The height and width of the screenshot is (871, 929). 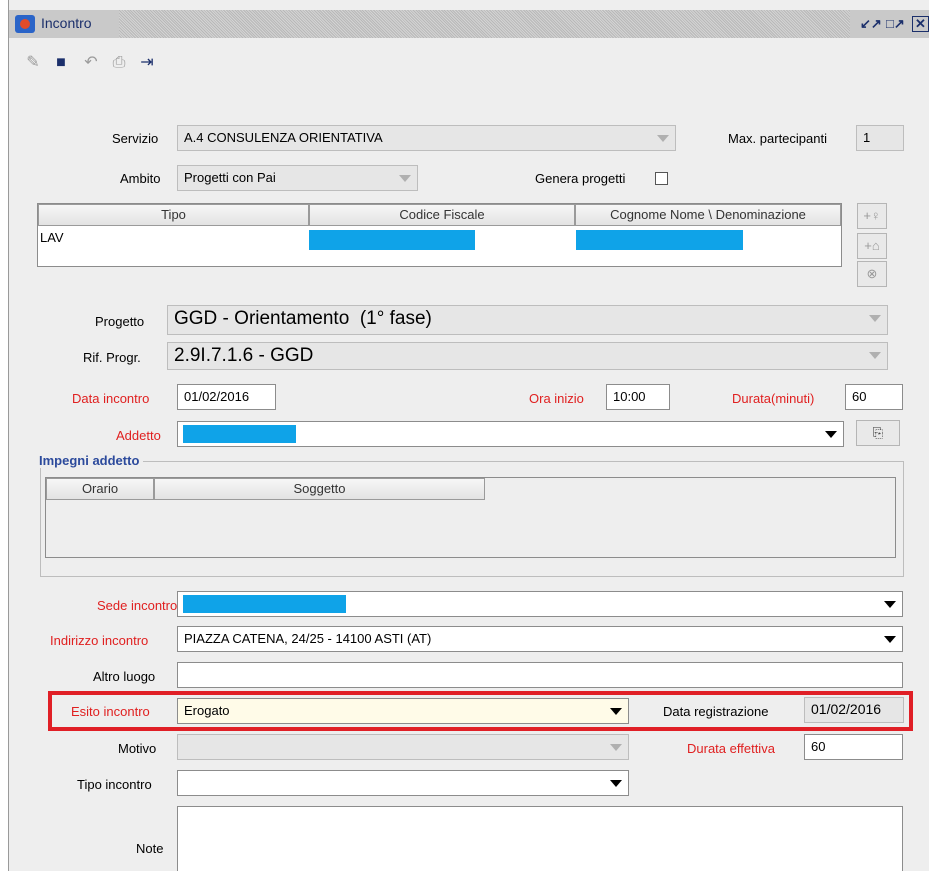 I want to click on row-tipo: LAV, so click(x=52, y=237).